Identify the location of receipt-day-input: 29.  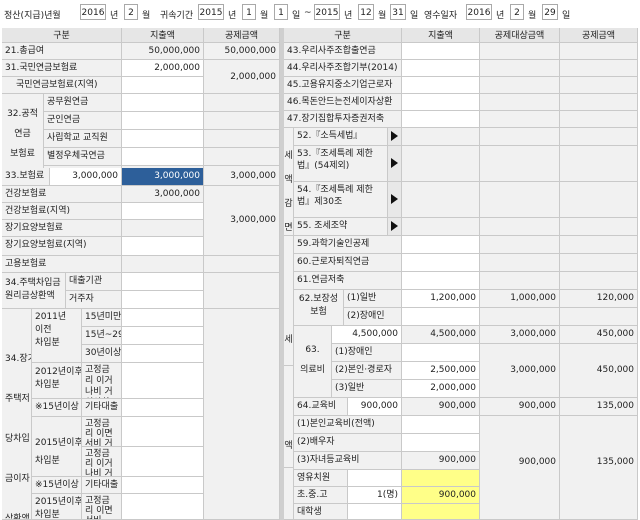
(550, 12).